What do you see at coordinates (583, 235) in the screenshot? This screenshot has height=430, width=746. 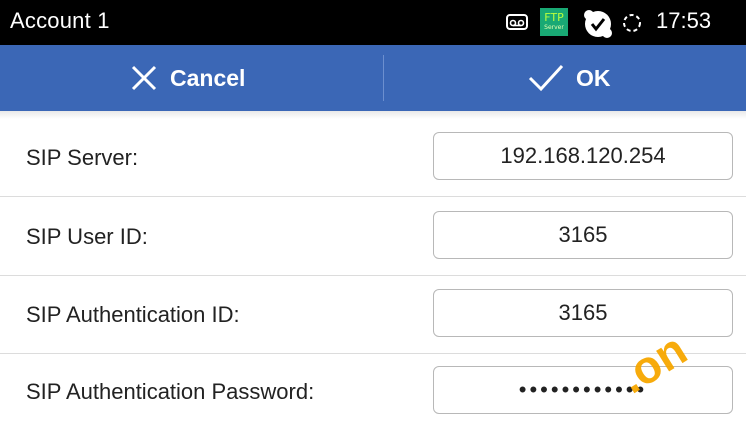 I see `sip-user-id-input: 3165` at bounding box center [583, 235].